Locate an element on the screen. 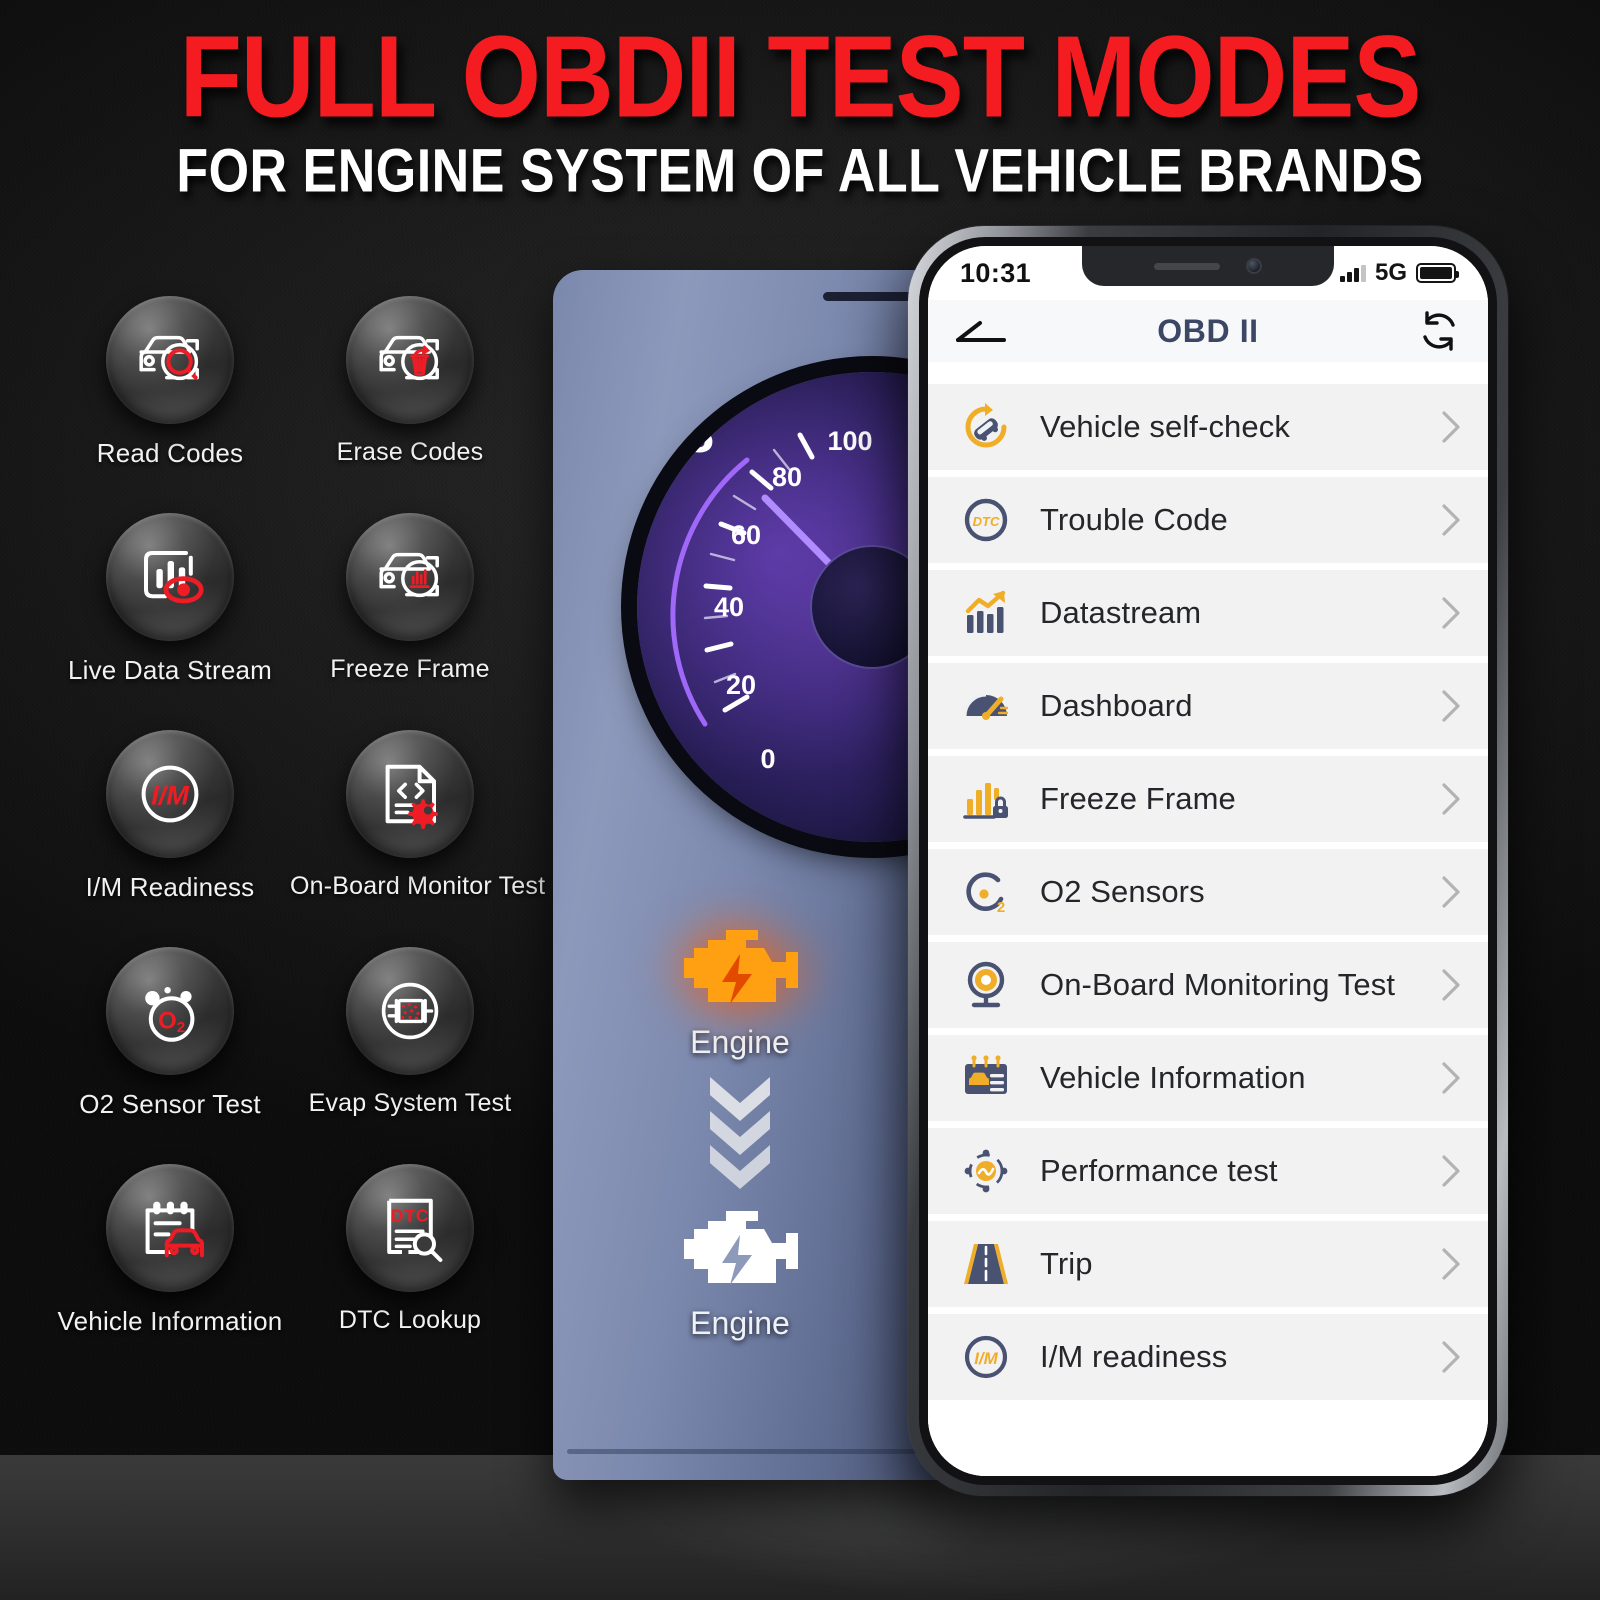 The image size is (1600, 1600). bar-chart-lock-icon is located at coordinates (985, 801).